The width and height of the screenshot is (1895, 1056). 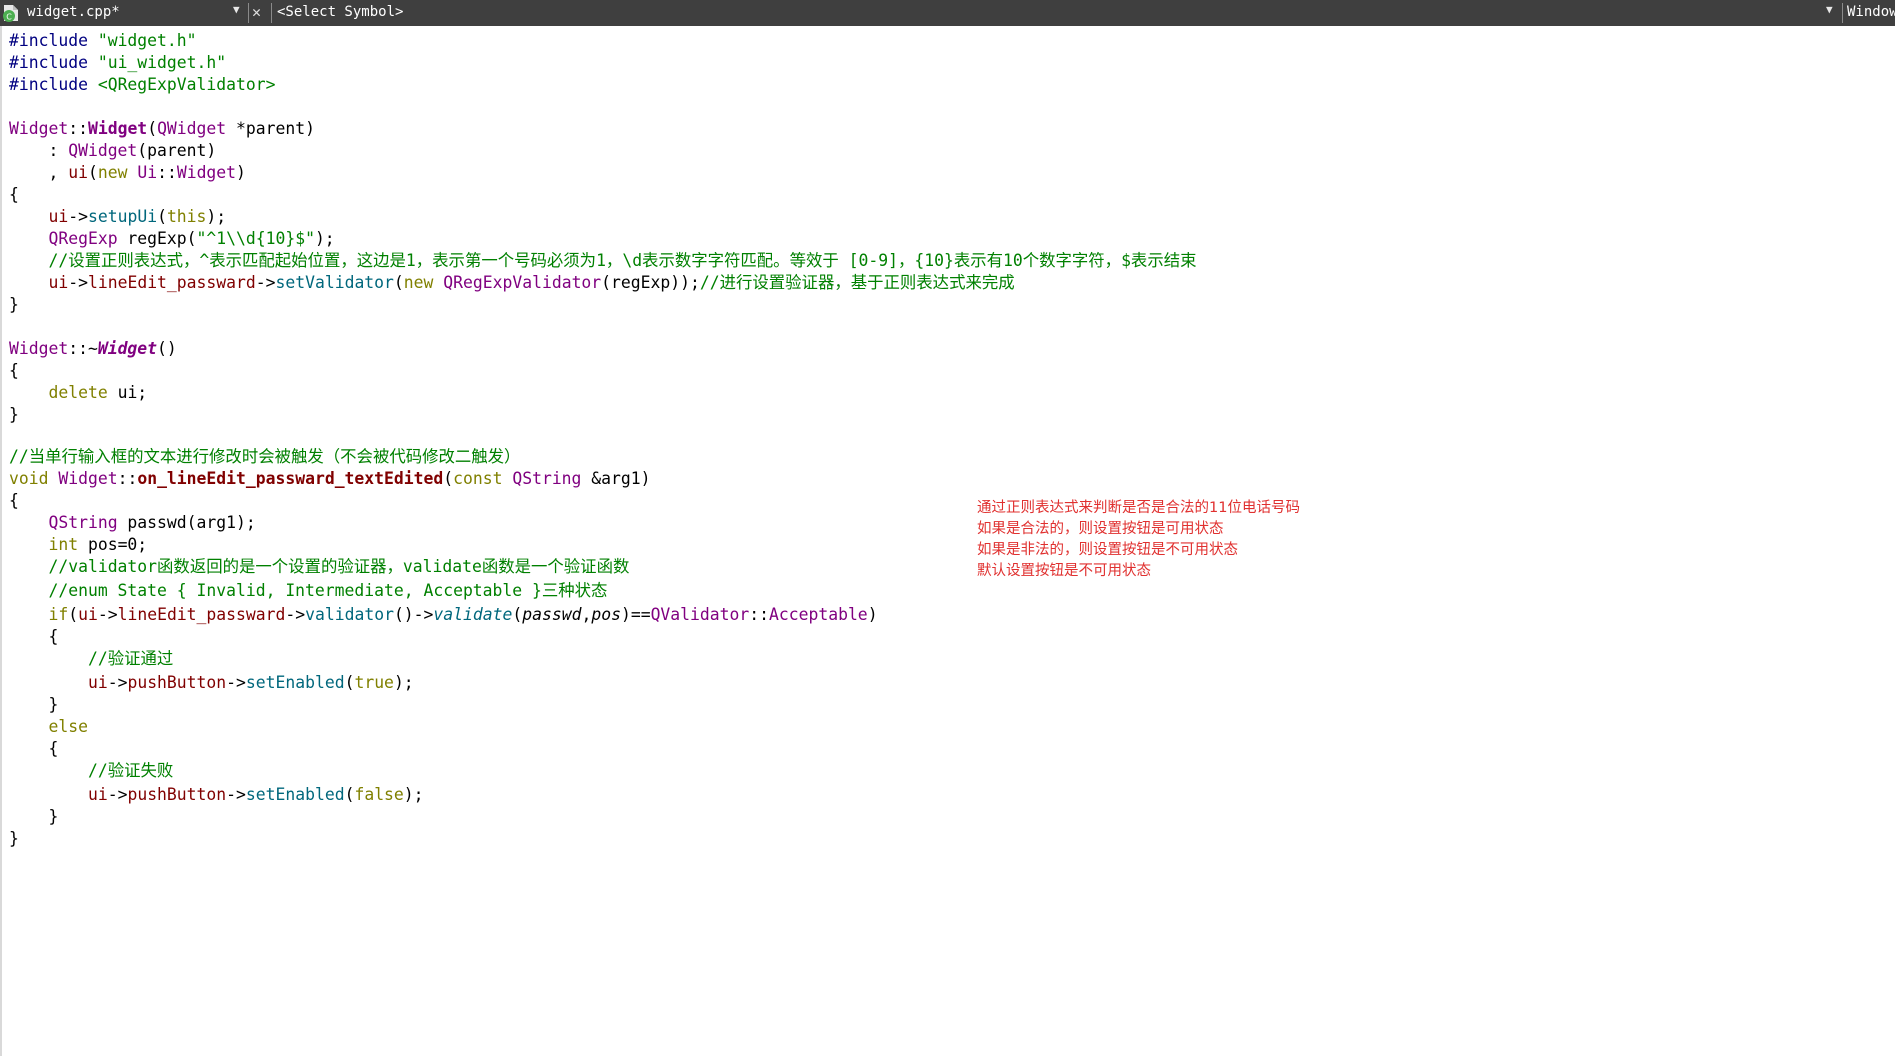 What do you see at coordinates (616, 478) in the screenshot?
I see `param-name: &arg1)` at bounding box center [616, 478].